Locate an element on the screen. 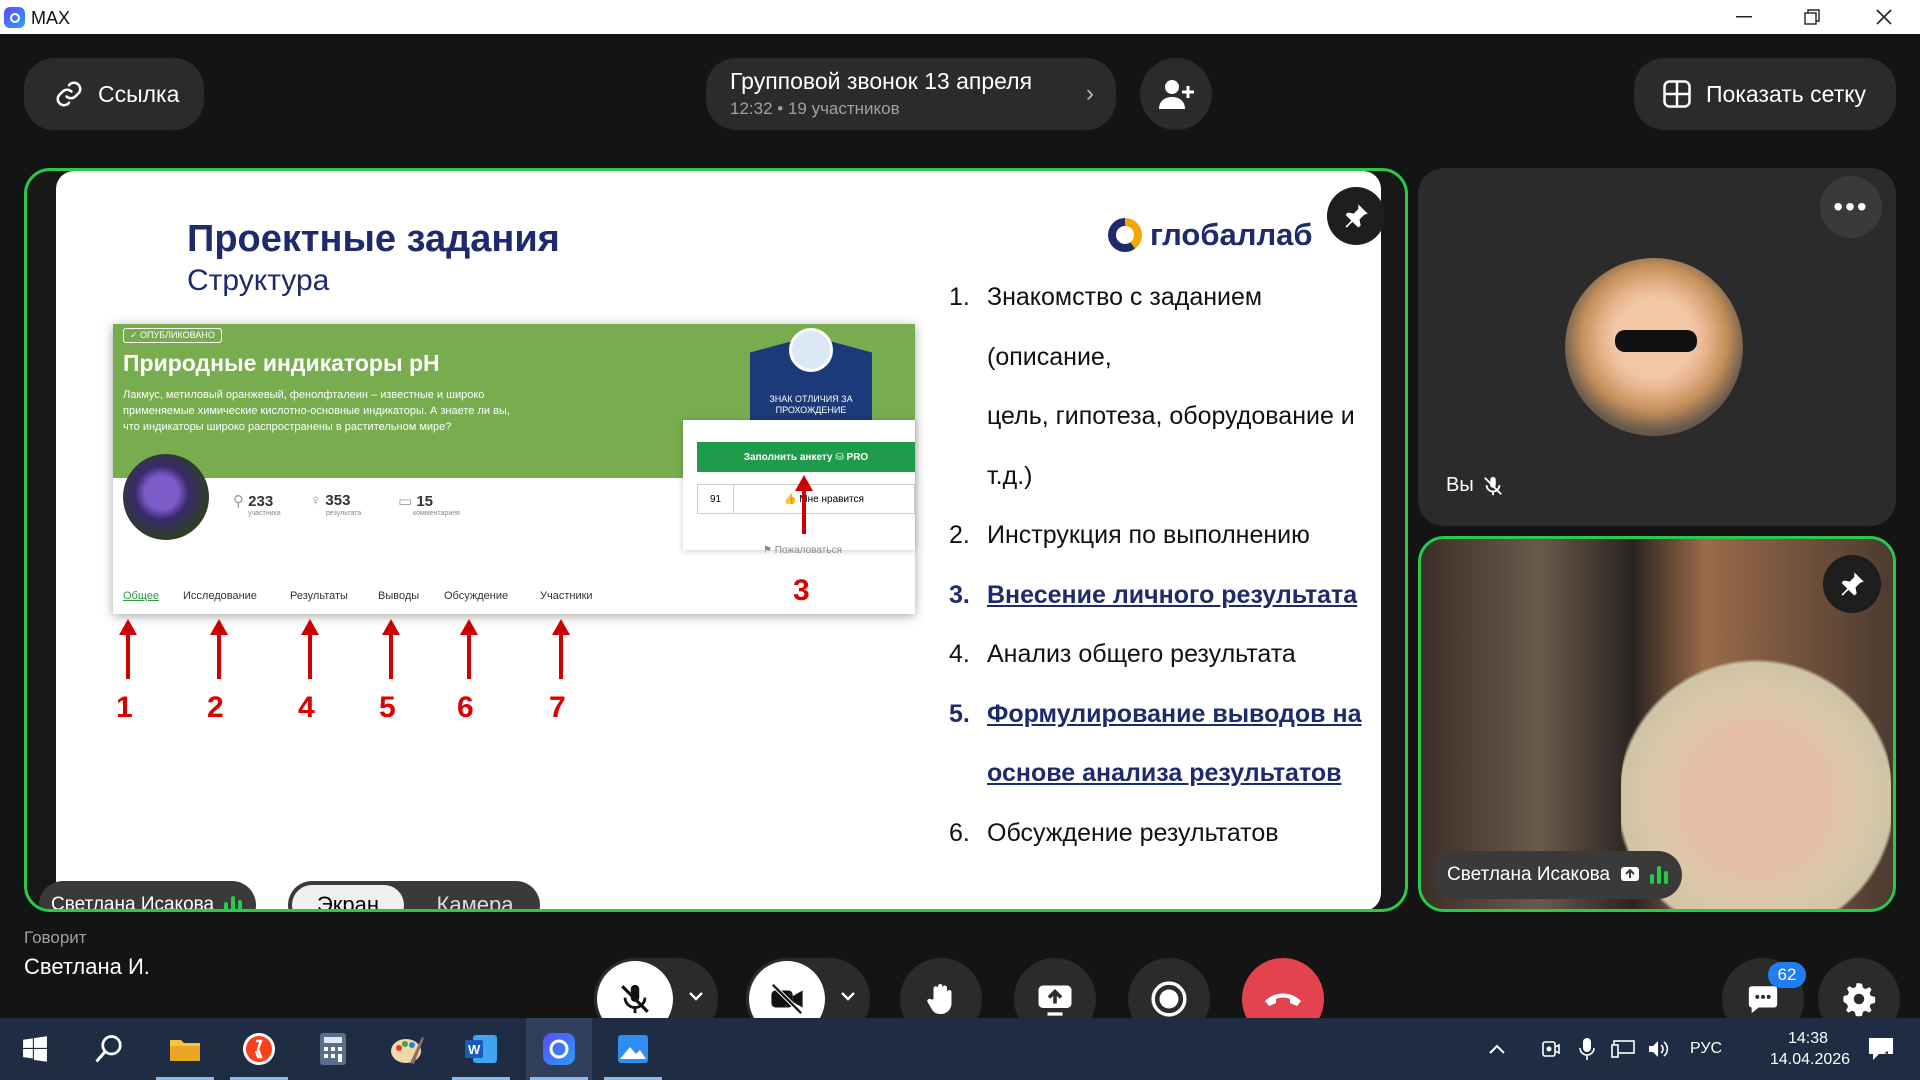 The image size is (1920, 1080). mock-tab-discussion: Обсуждение is located at coordinates (476, 596).